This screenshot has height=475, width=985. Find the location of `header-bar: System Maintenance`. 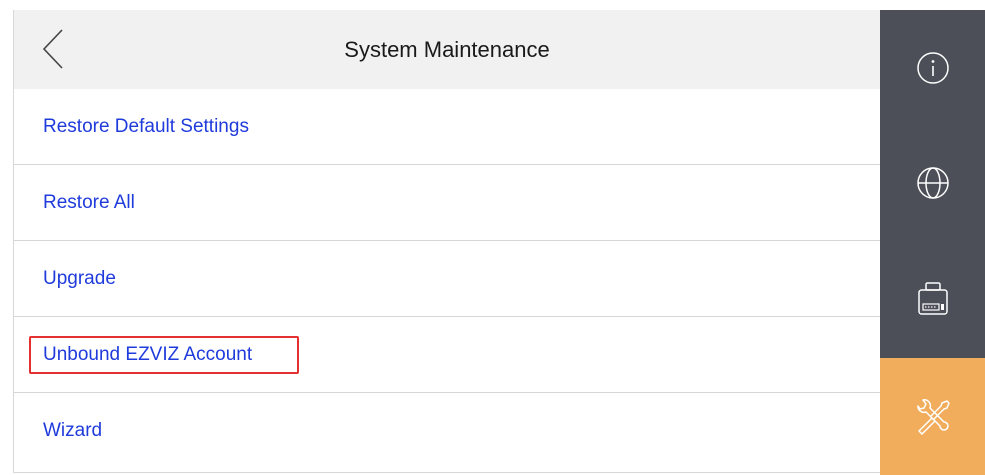

header-bar: System Maintenance is located at coordinates (447, 49).